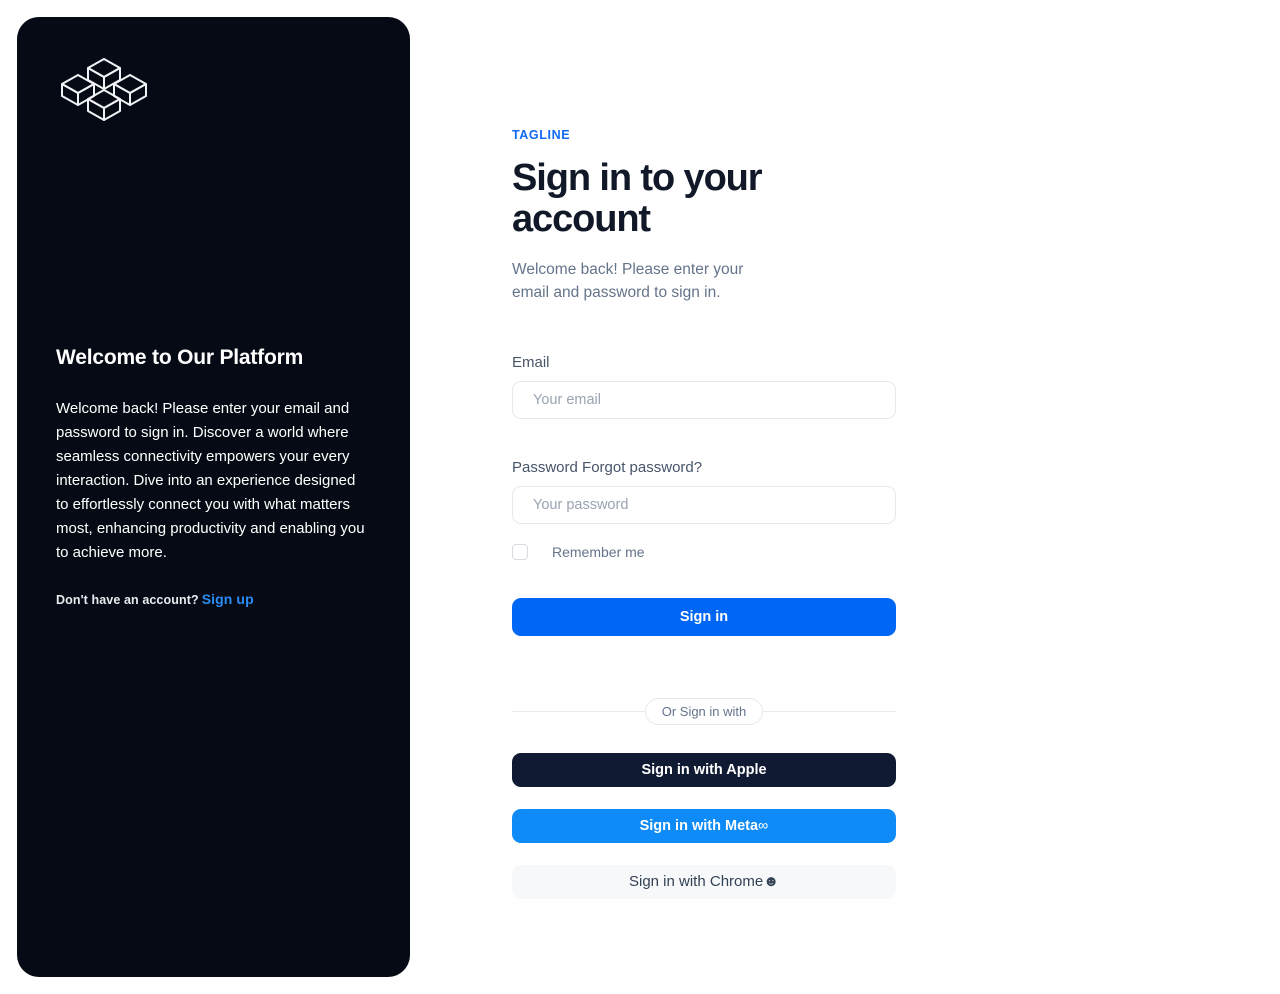 This screenshot has width=1280, height=994. Describe the element at coordinates (763, 826) in the screenshot. I see `meta-infinity-icon: ∞` at that location.